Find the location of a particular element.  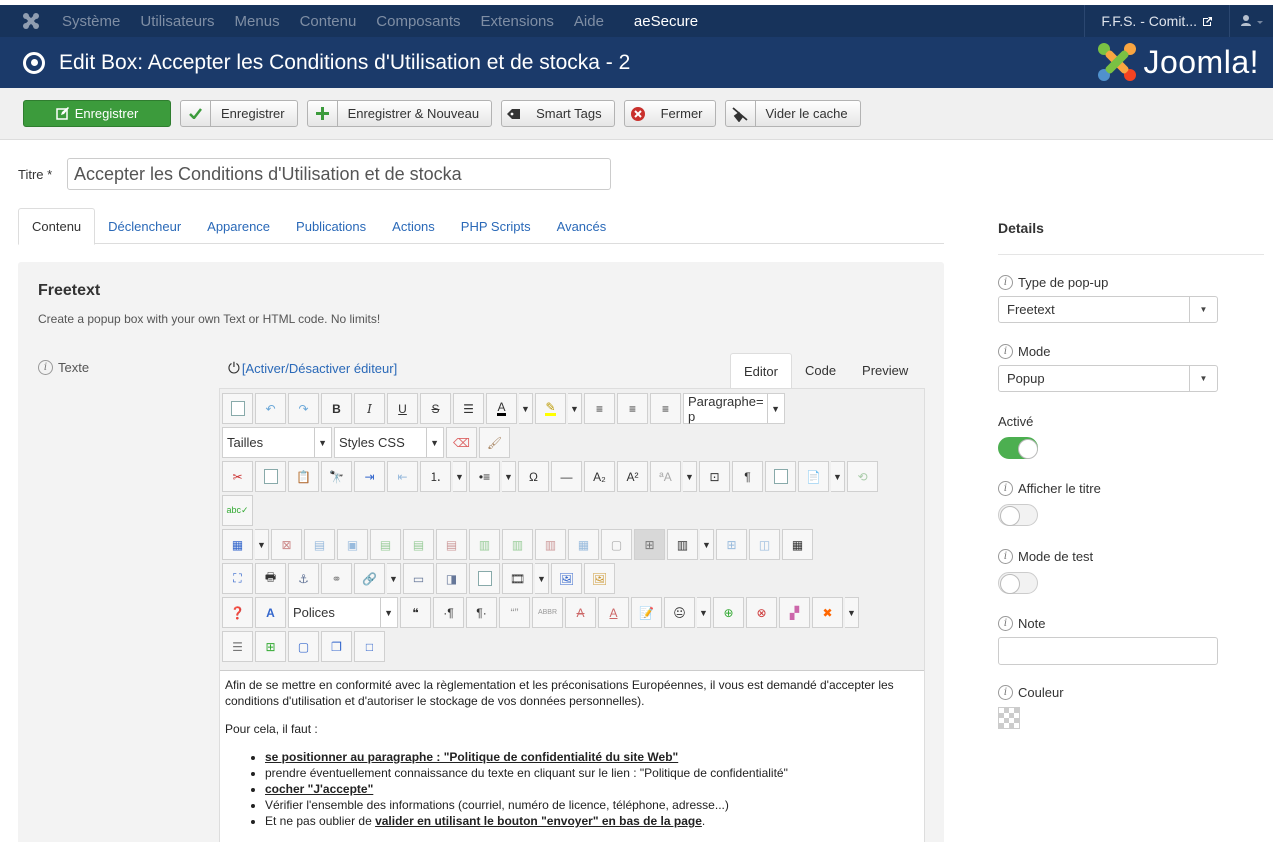

image-manager-icon: 🖼 is located at coordinates (599, 578).